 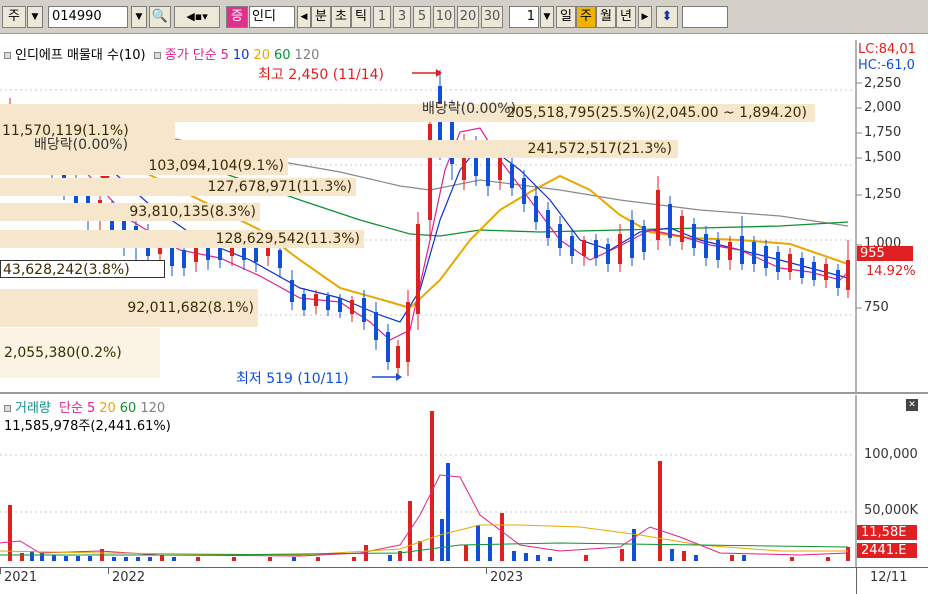 What do you see at coordinates (667, 17) in the screenshot?
I see `sort-arrows-icon: ⬍` at bounding box center [667, 17].